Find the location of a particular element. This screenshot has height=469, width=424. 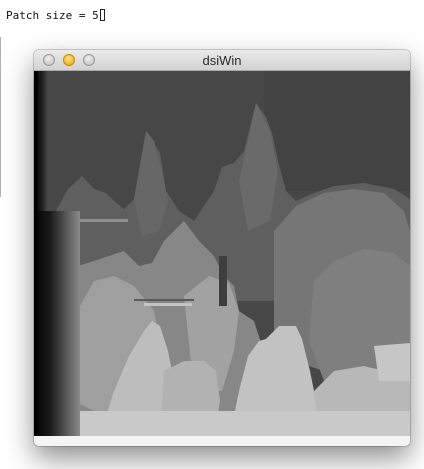

background-region is located at coordinates (337, 131).